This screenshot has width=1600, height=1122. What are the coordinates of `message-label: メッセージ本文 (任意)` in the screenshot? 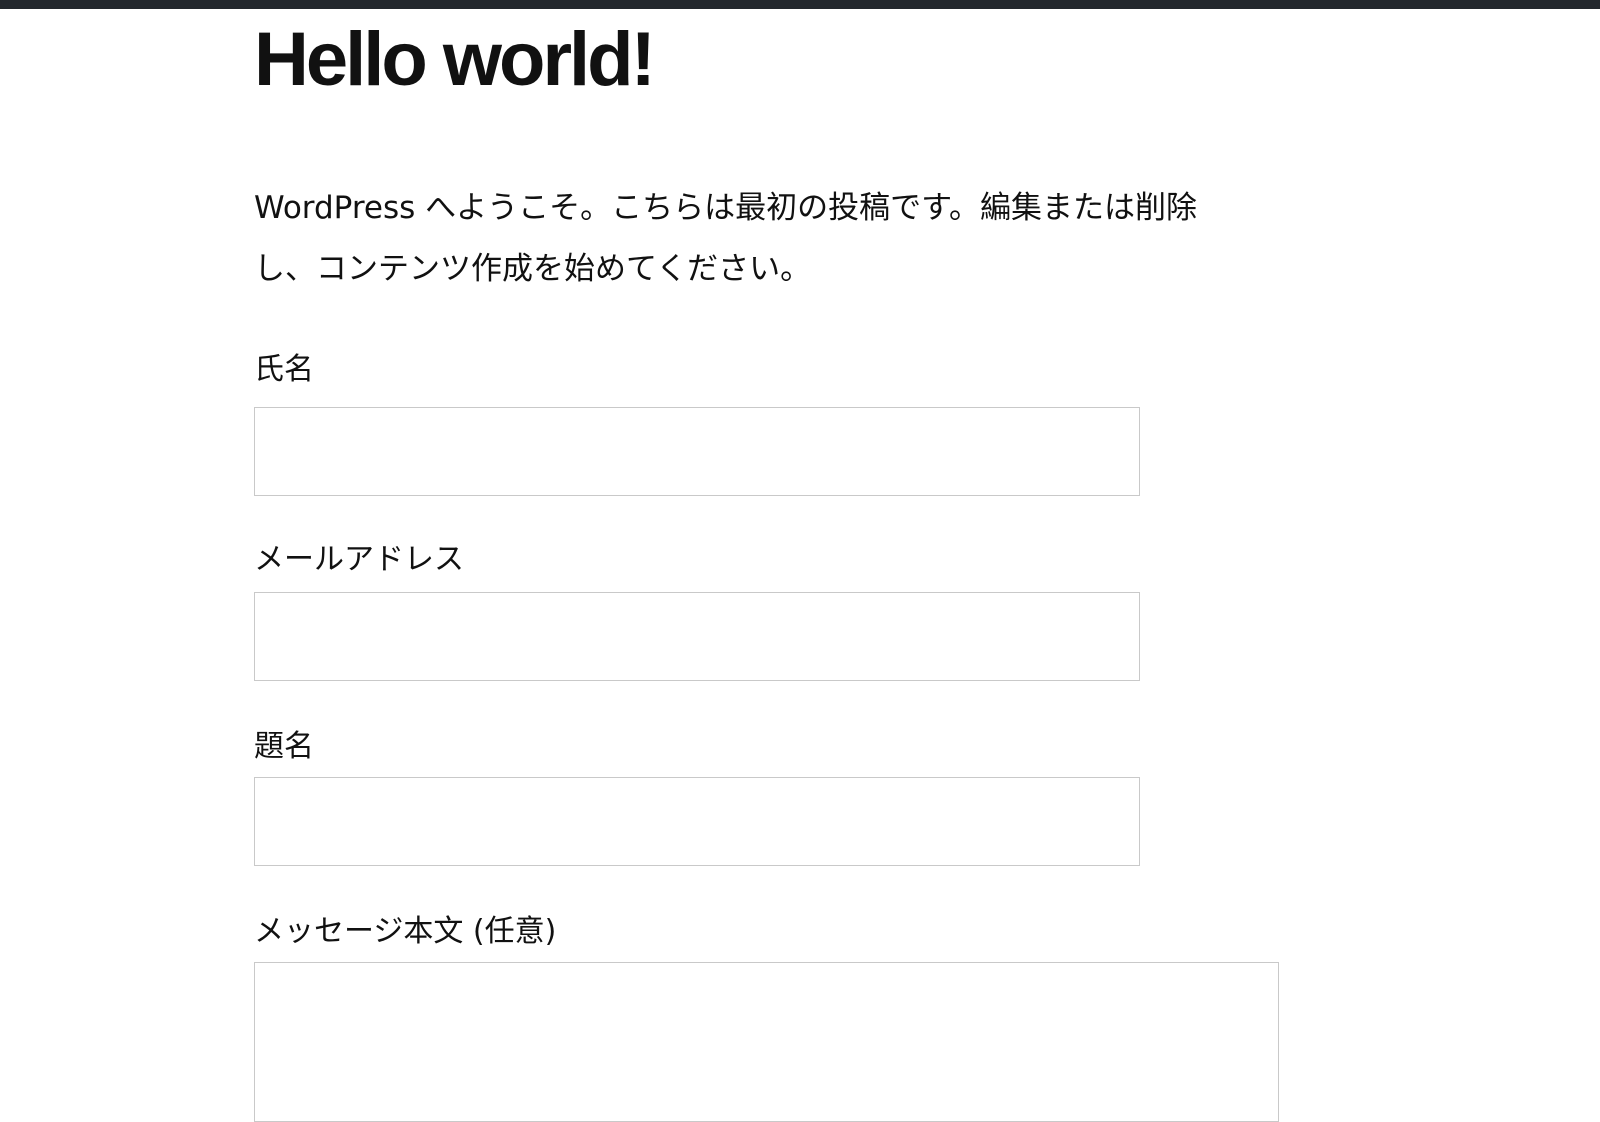 It's located at (405, 931).